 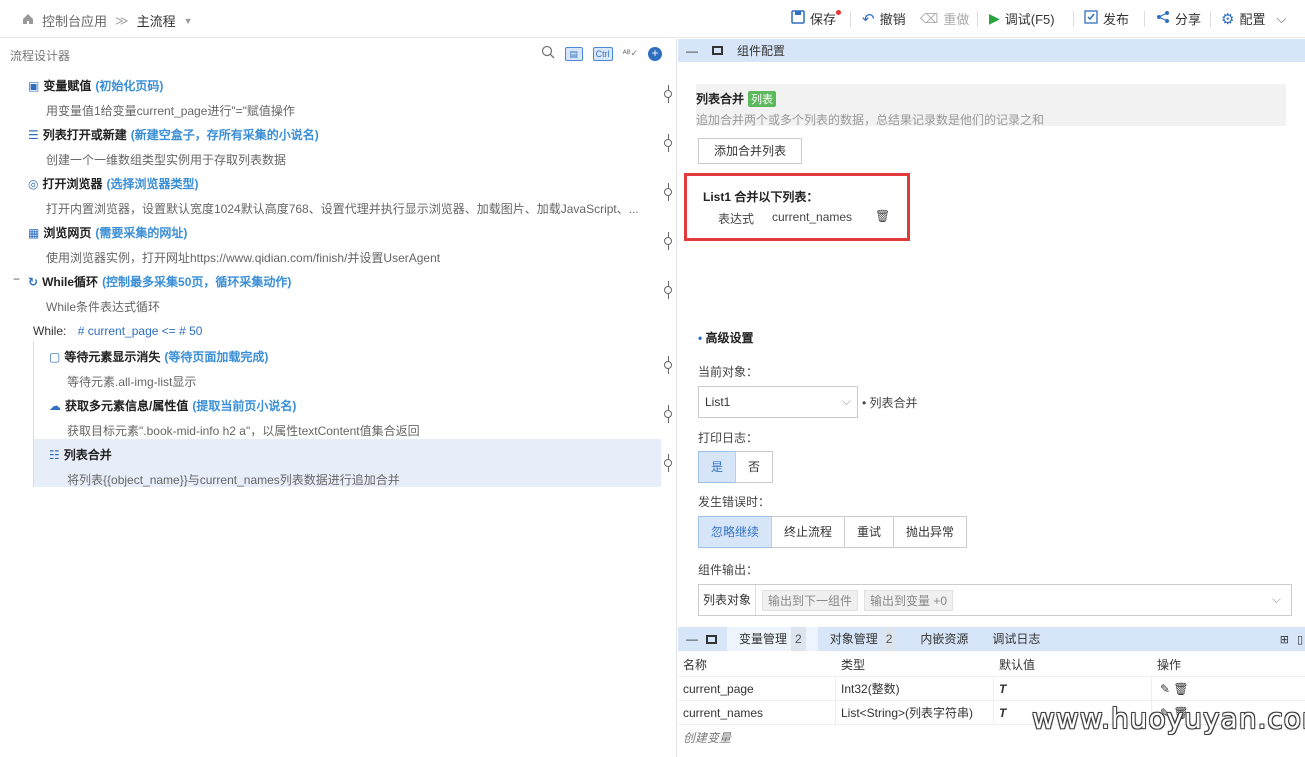 What do you see at coordinates (944, 639) in the screenshot?
I see `tab-resources: 内嵌资源` at bounding box center [944, 639].